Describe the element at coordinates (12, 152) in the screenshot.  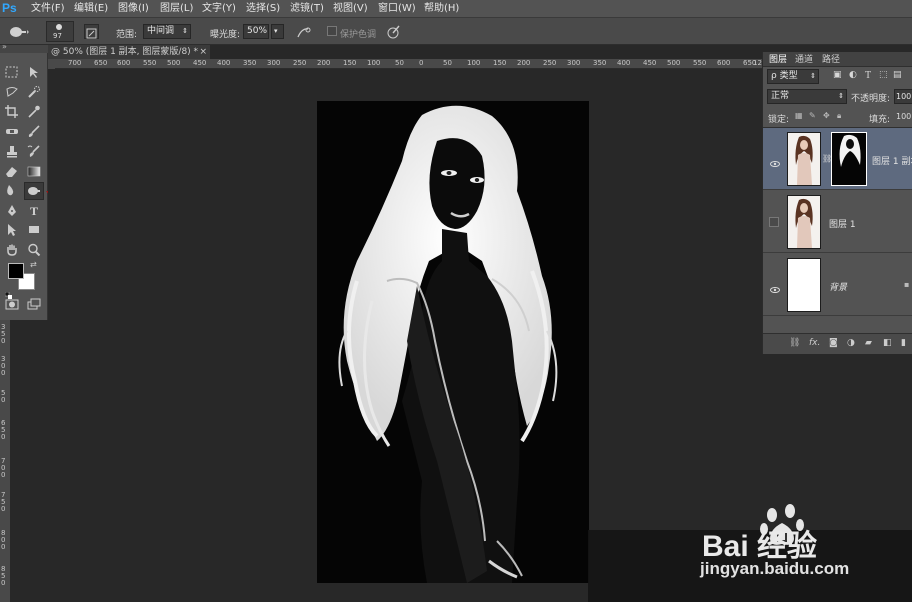
I see `clone-stamp-tool-icon` at that location.